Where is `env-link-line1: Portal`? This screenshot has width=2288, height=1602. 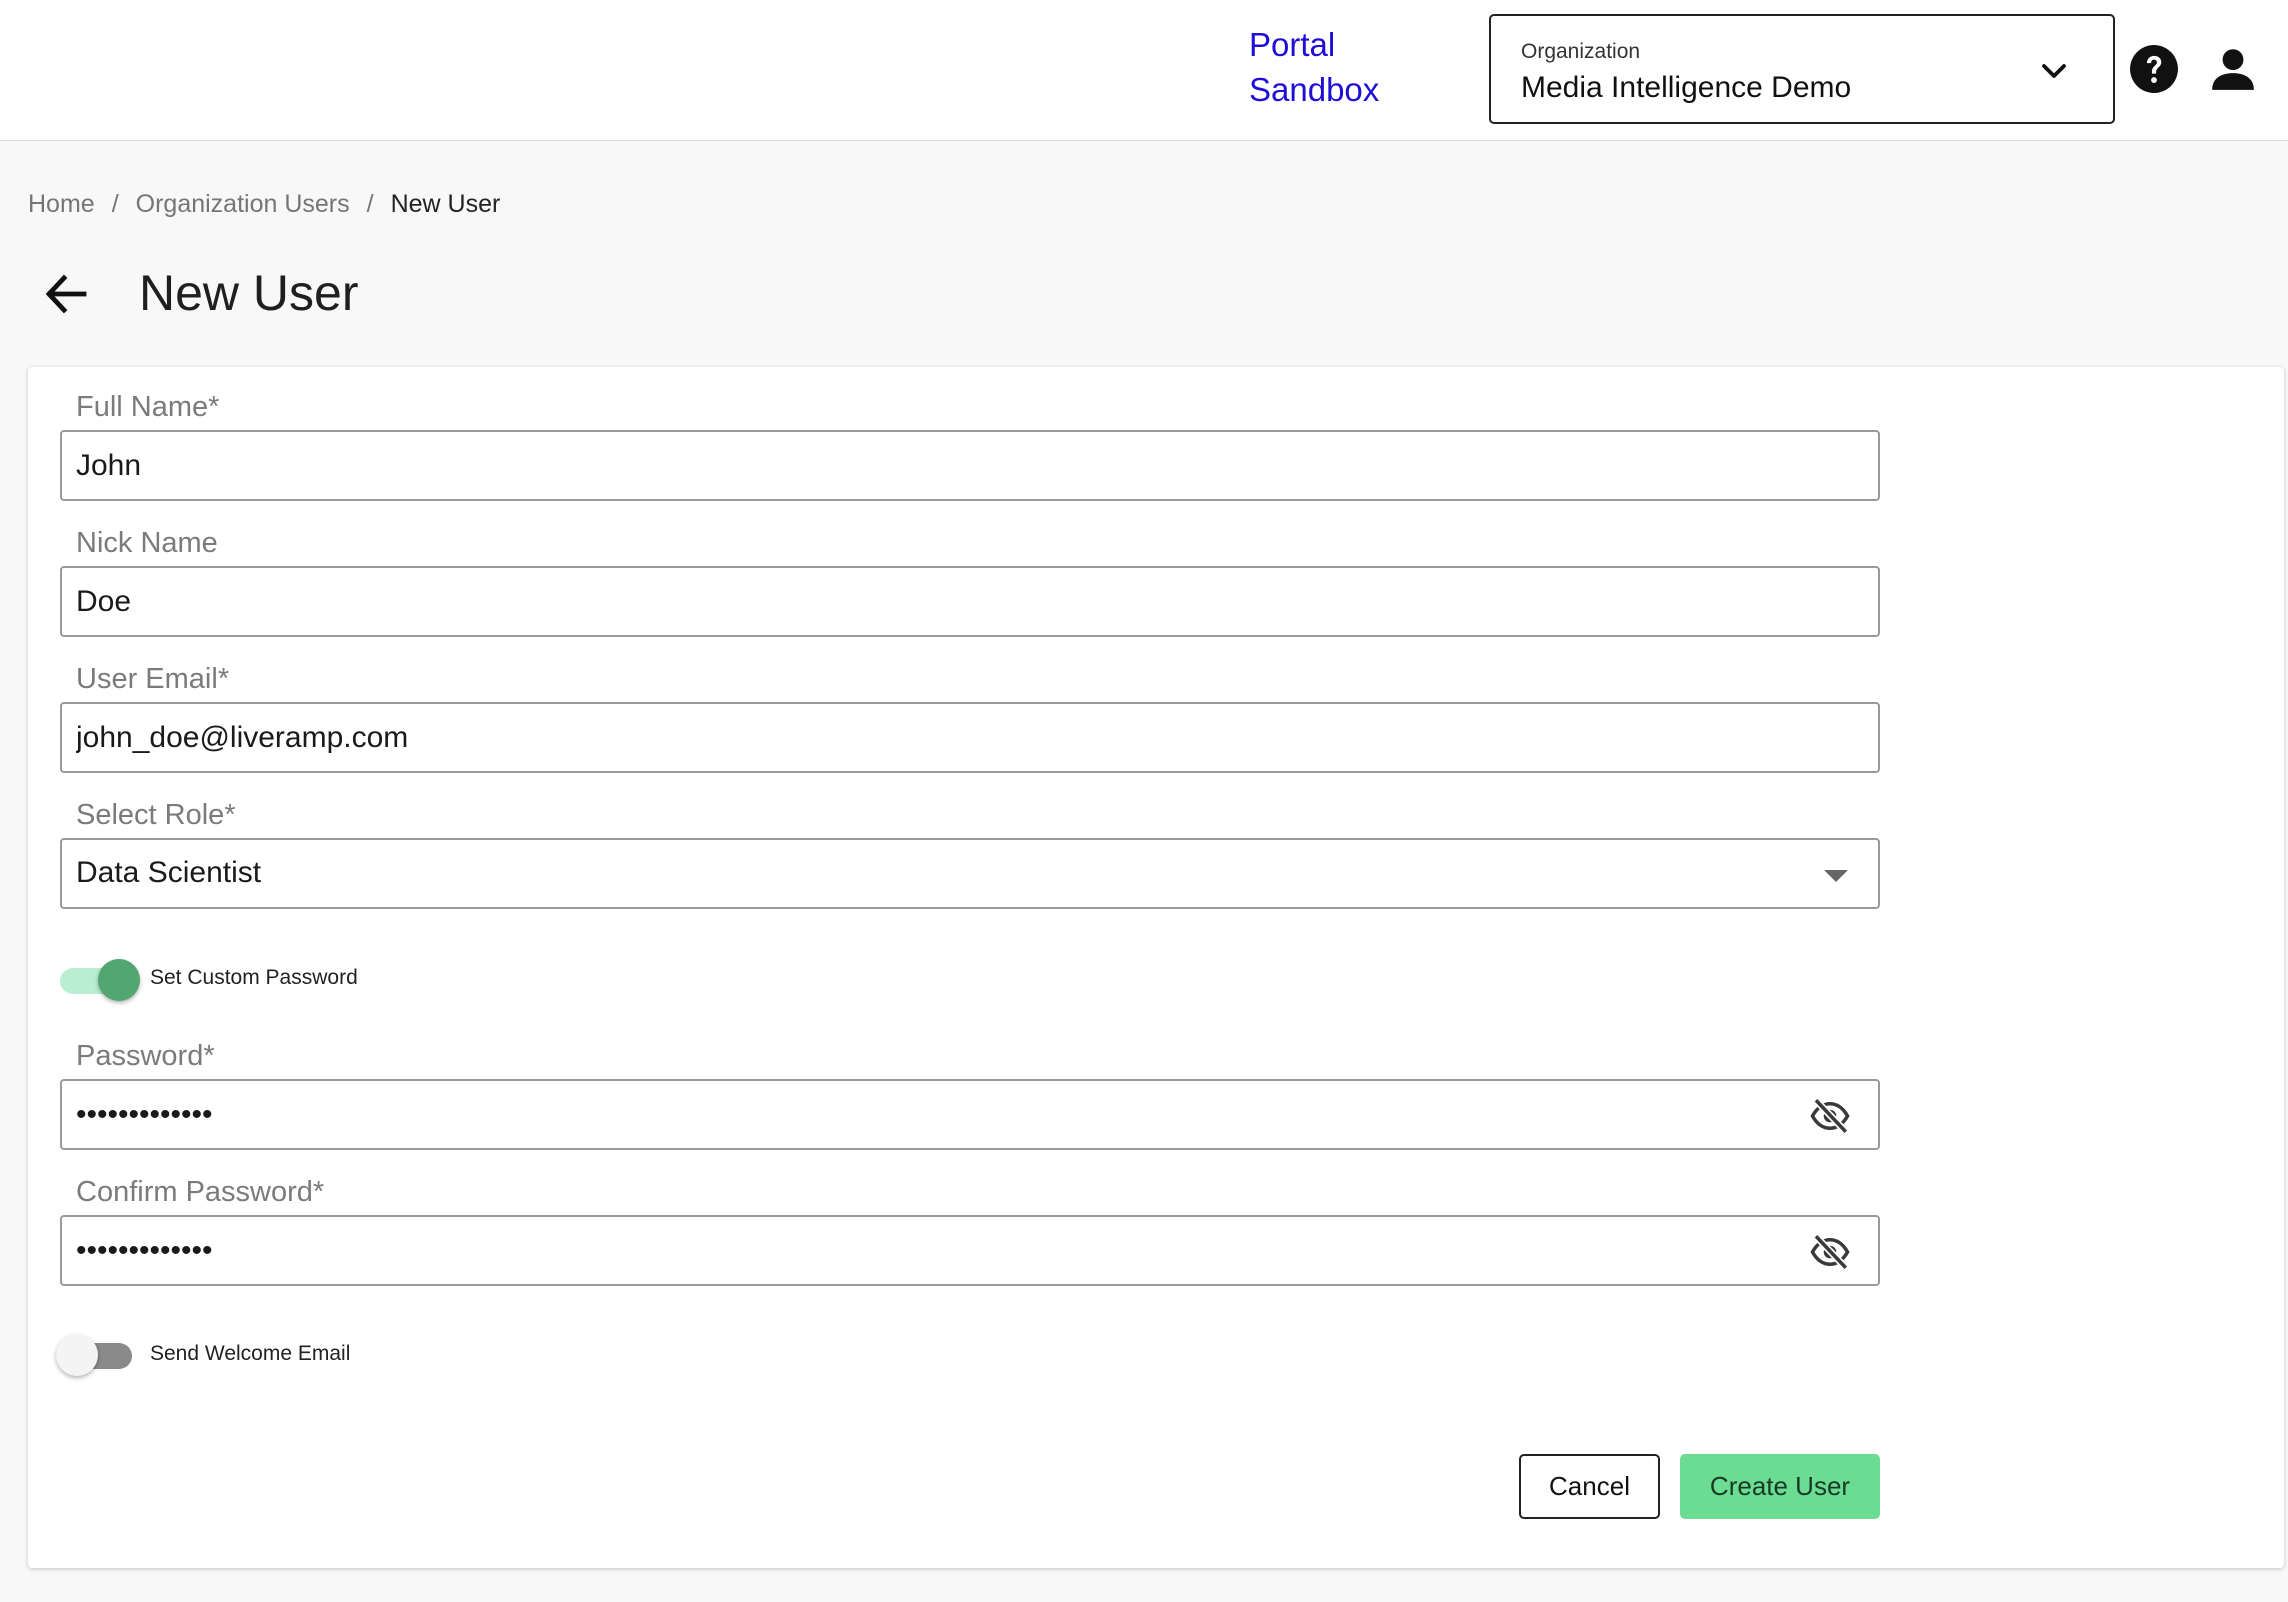 env-link-line1: Portal is located at coordinates (1292, 44).